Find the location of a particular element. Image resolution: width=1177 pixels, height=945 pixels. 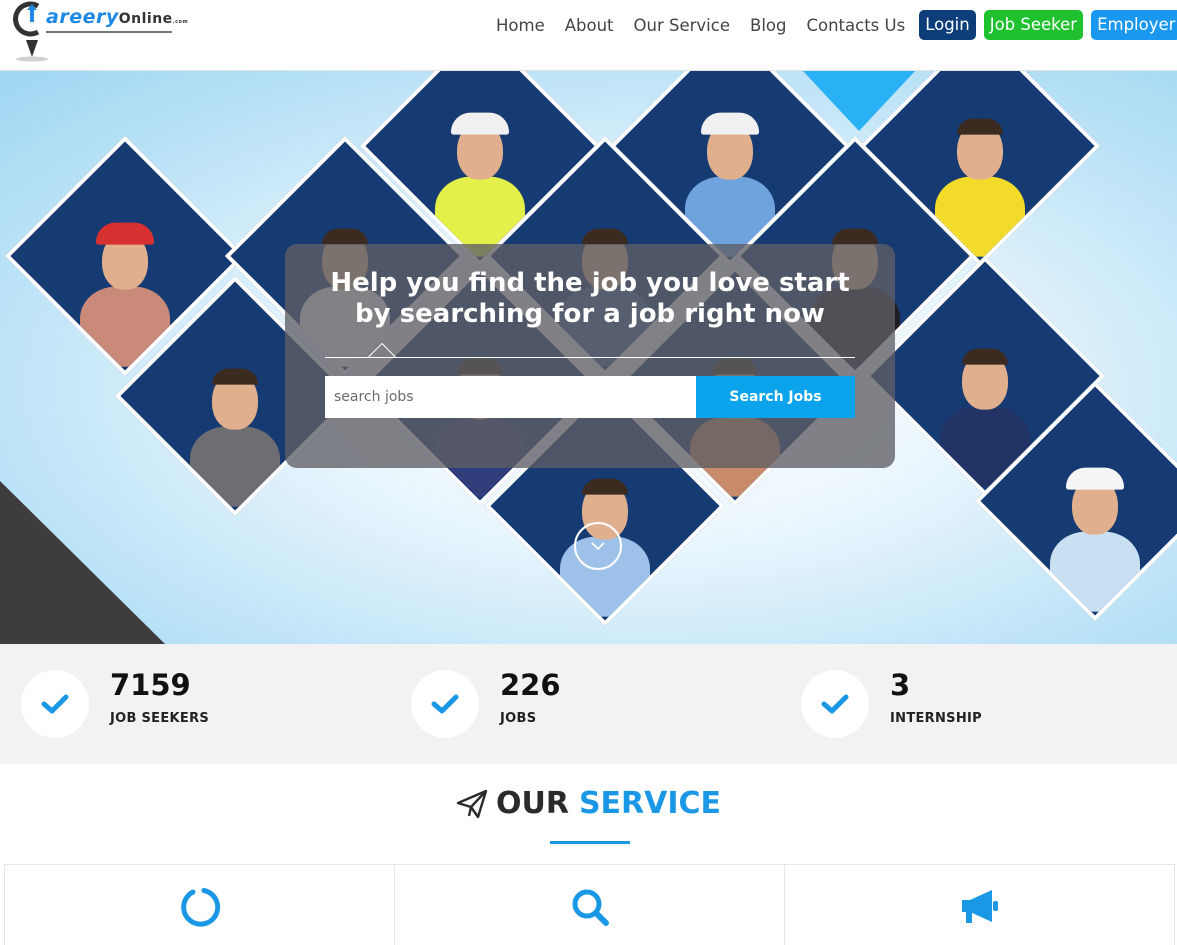

logo: areeryOnline.com is located at coordinates (98, 32).